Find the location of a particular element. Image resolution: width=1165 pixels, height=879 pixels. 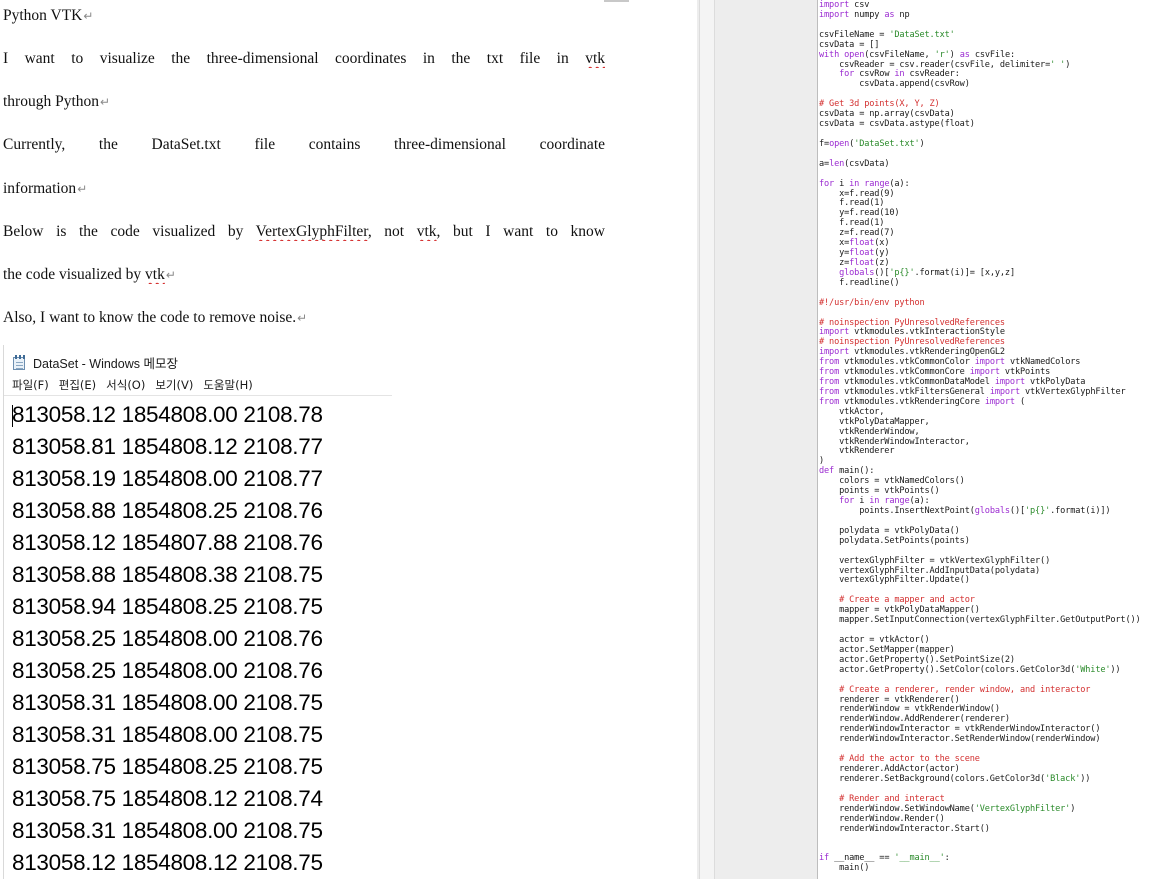

code-line: def main(): is located at coordinates (847, 471).